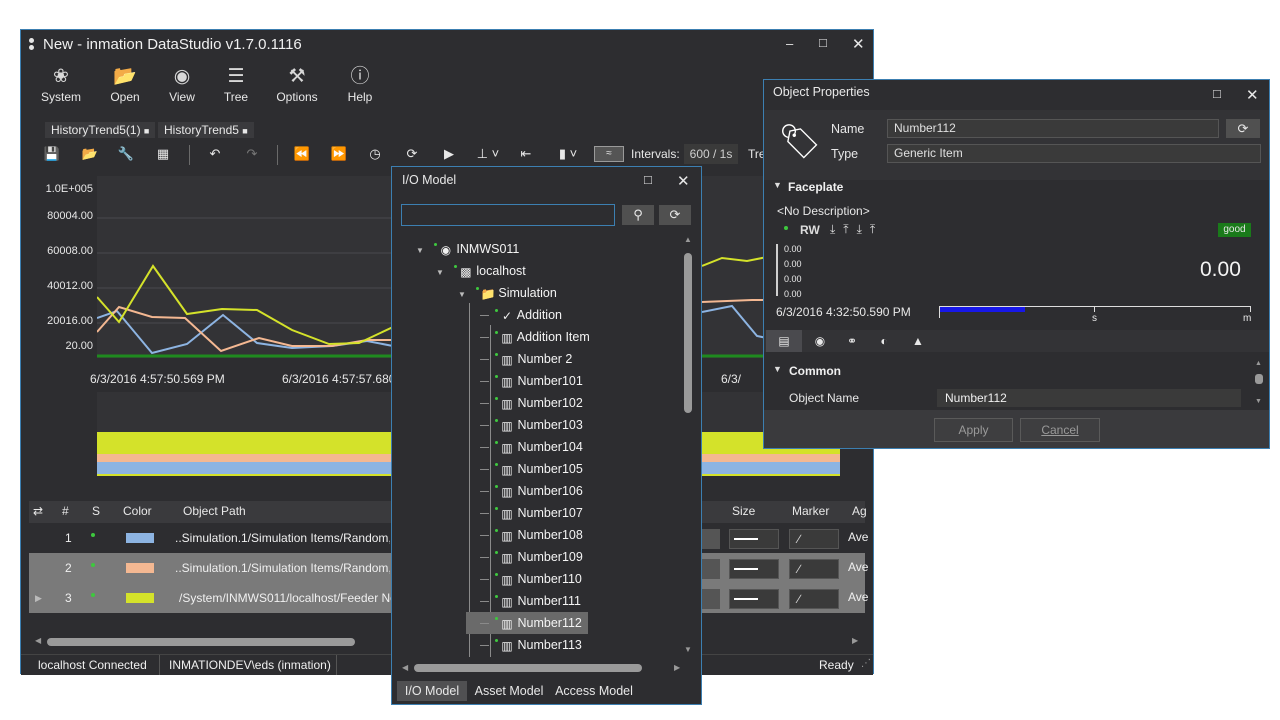 The height and width of the screenshot is (720, 1280). I want to click on col-status: S, so click(96, 511).